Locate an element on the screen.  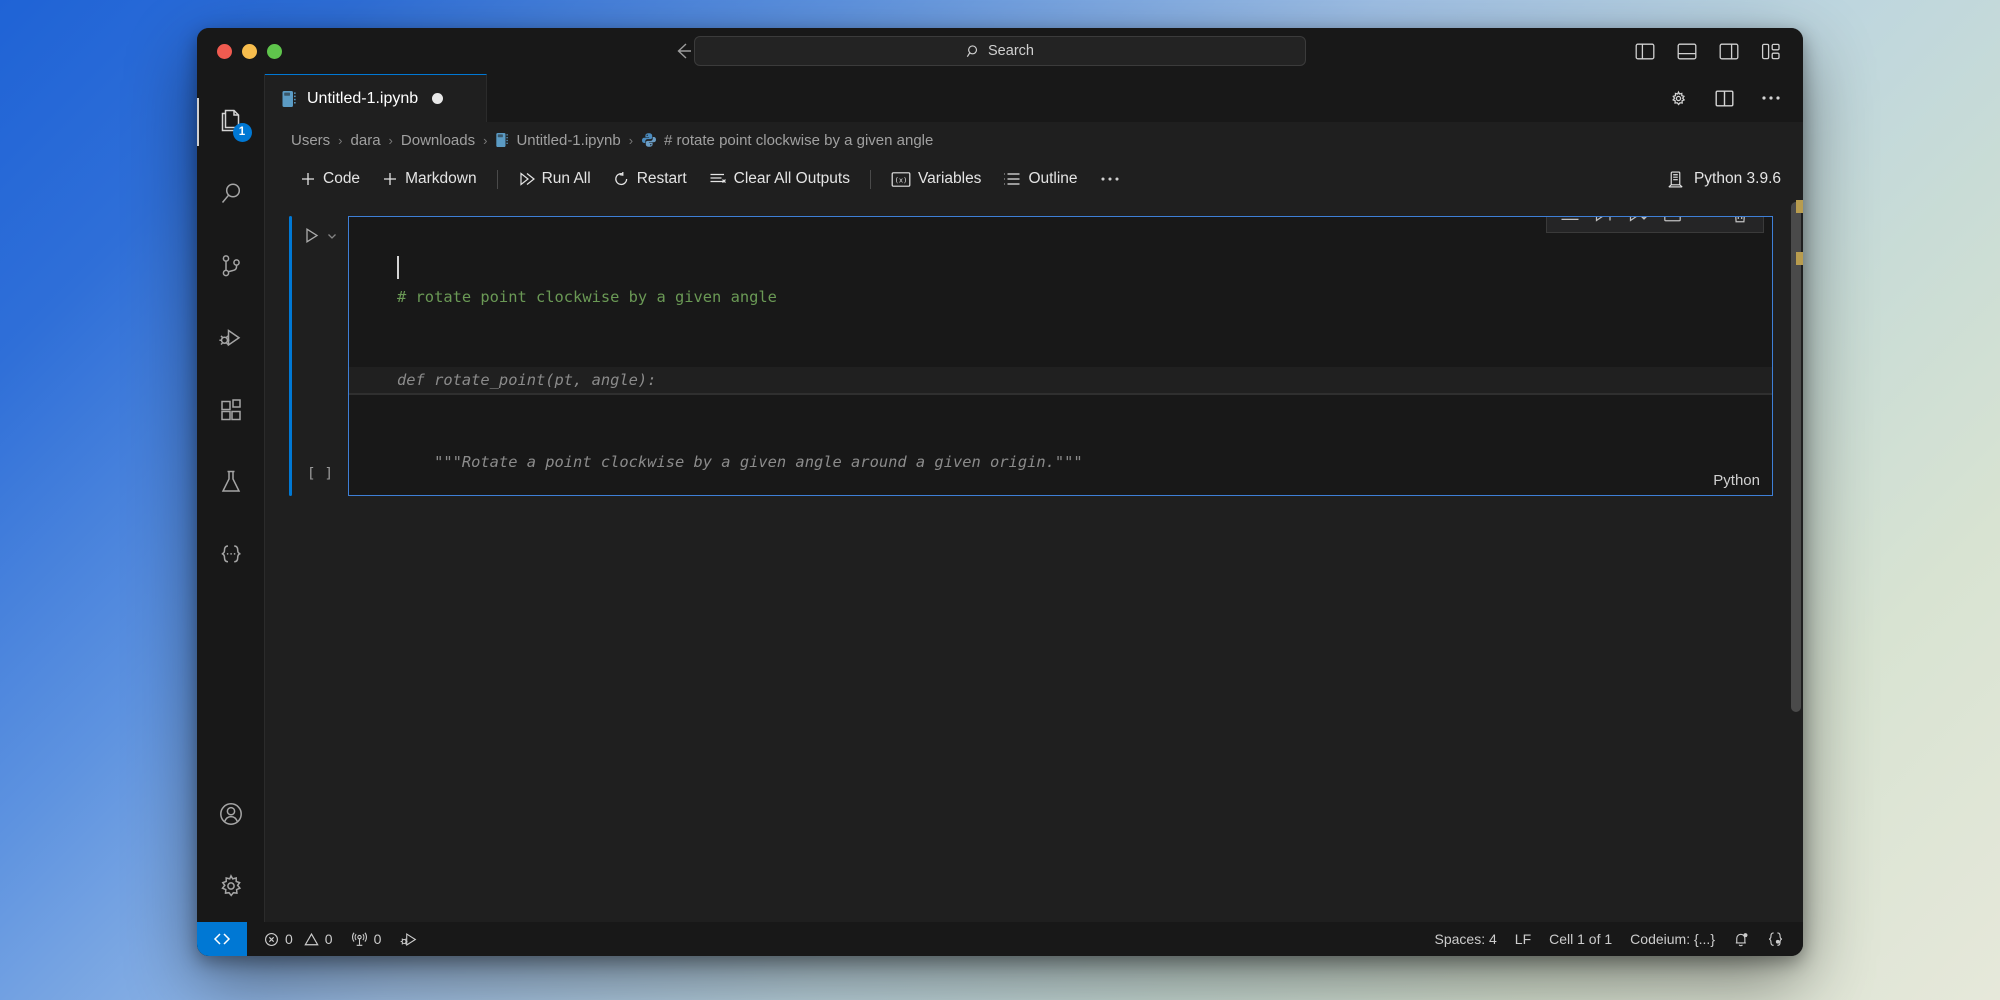
notifications-status is located at coordinates (1741, 939).